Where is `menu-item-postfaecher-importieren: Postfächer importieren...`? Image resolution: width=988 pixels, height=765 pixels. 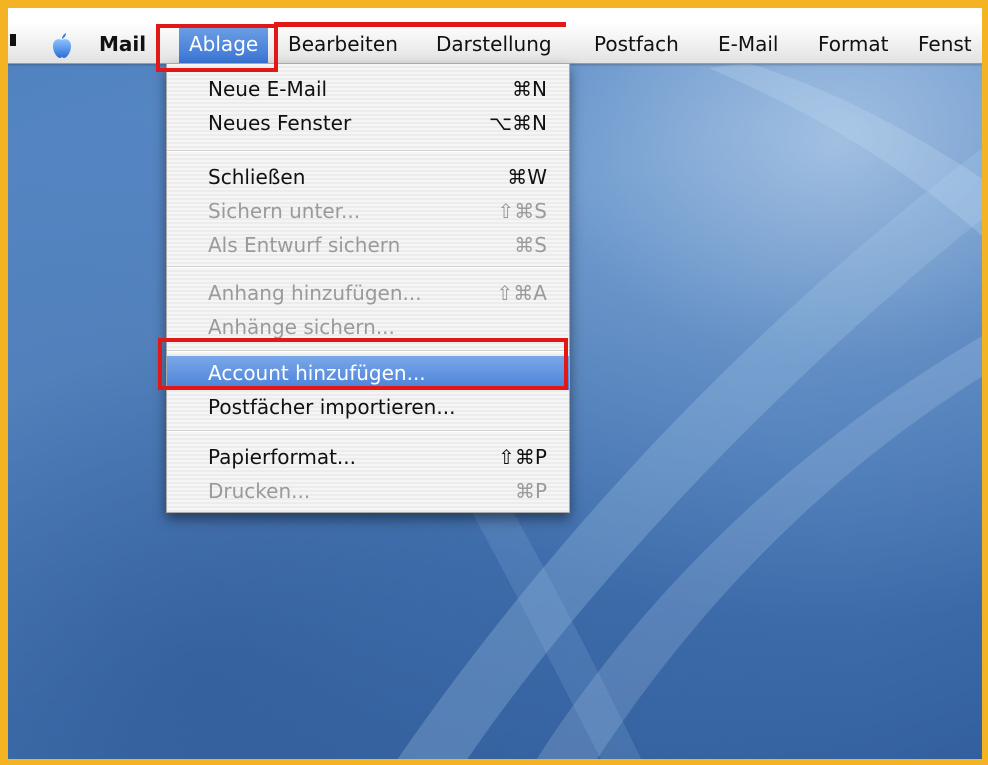
menu-item-postfaecher-importieren: Postfächer importieren... is located at coordinates (368, 407).